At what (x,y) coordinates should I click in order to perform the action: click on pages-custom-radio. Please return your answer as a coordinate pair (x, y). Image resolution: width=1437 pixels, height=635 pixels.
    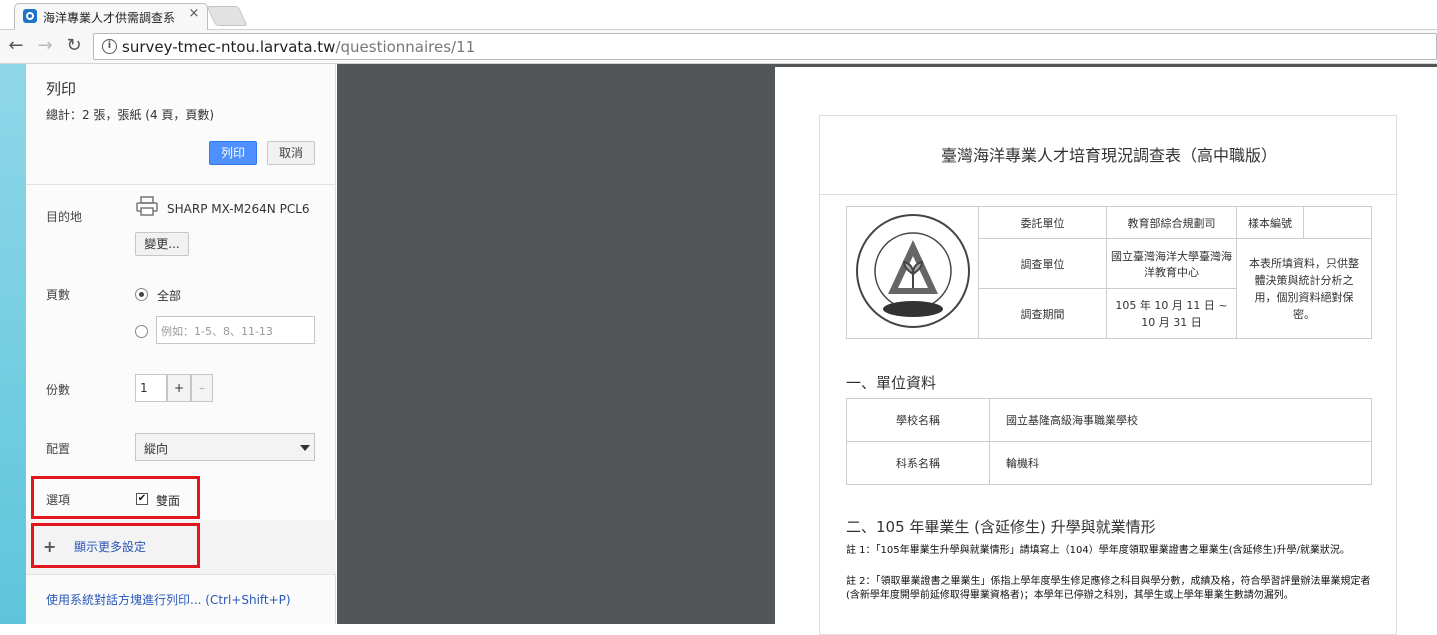
    Looking at the image, I should click on (141, 331).